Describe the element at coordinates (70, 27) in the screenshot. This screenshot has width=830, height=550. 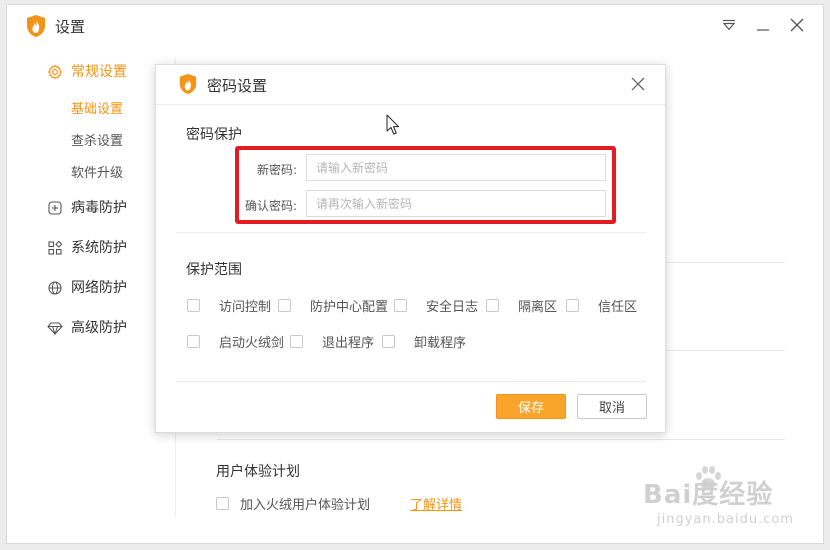
I see `window-title: 设置` at that location.